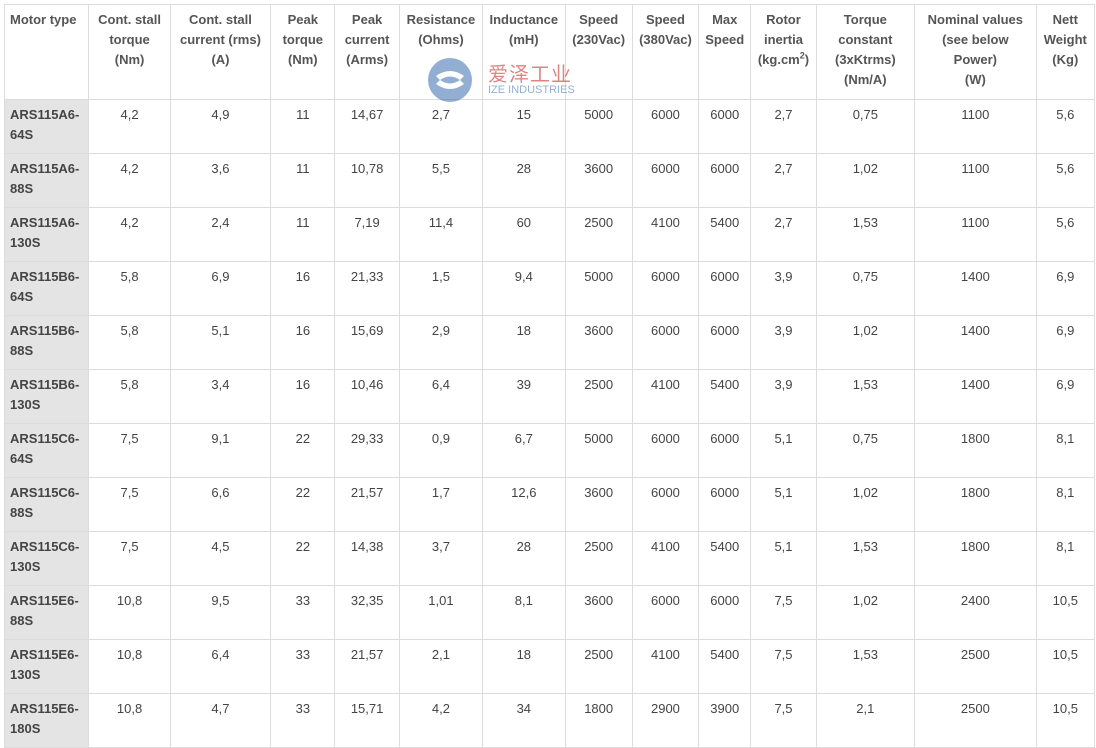 Image resolution: width=1096 pixels, height=748 pixels. What do you see at coordinates (303, 126) in the screenshot?
I see `value-cell: 11` at bounding box center [303, 126].